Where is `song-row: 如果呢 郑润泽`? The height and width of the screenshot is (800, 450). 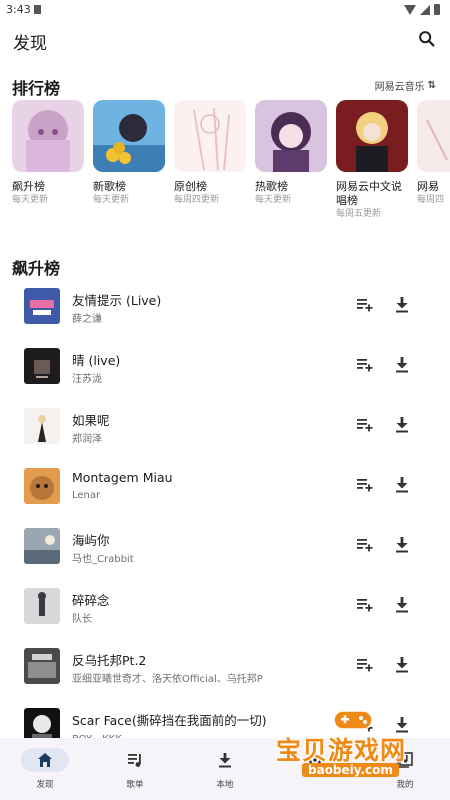
song-row: 如果呢 郑润泽 is located at coordinates (225, 428).